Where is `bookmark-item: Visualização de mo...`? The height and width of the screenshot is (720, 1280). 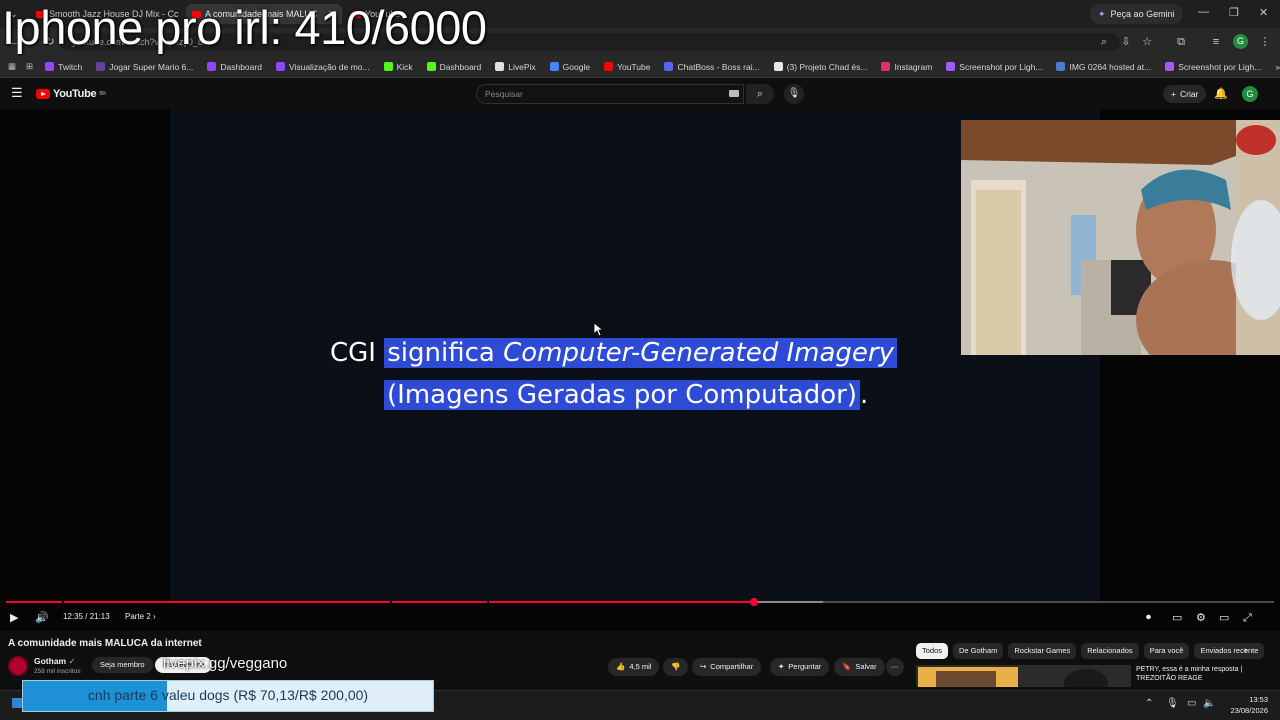 bookmark-item: Visualização de mo... is located at coordinates (323, 67).